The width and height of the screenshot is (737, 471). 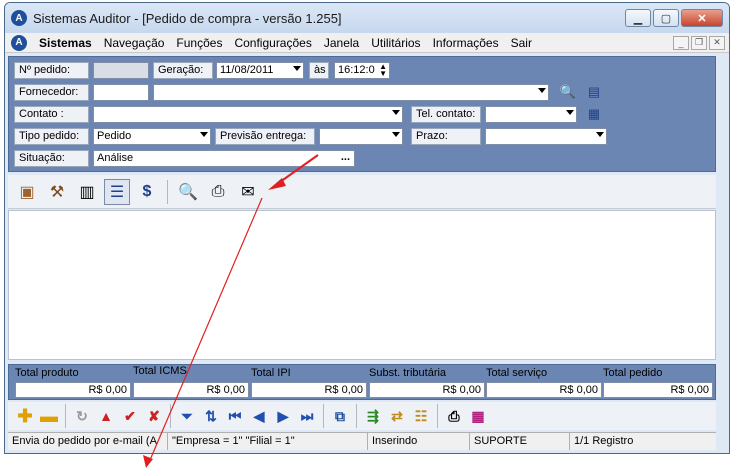 What do you see at coordinates (594, 92) in the screenshot?
I see `list-icon: ▤` at bounding box center [594, 92].